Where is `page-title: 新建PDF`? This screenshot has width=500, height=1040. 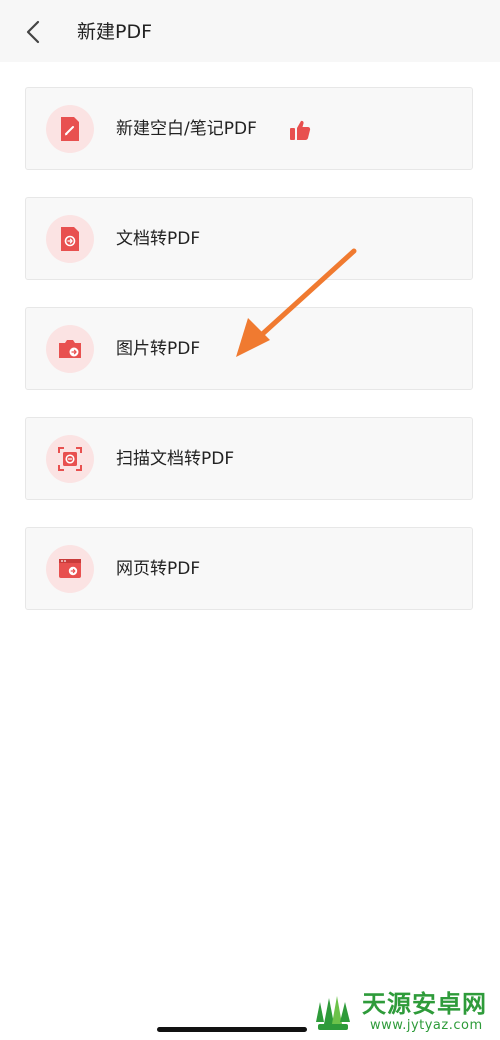
page-title: 新建PDF is located at coordinates (115, 32).